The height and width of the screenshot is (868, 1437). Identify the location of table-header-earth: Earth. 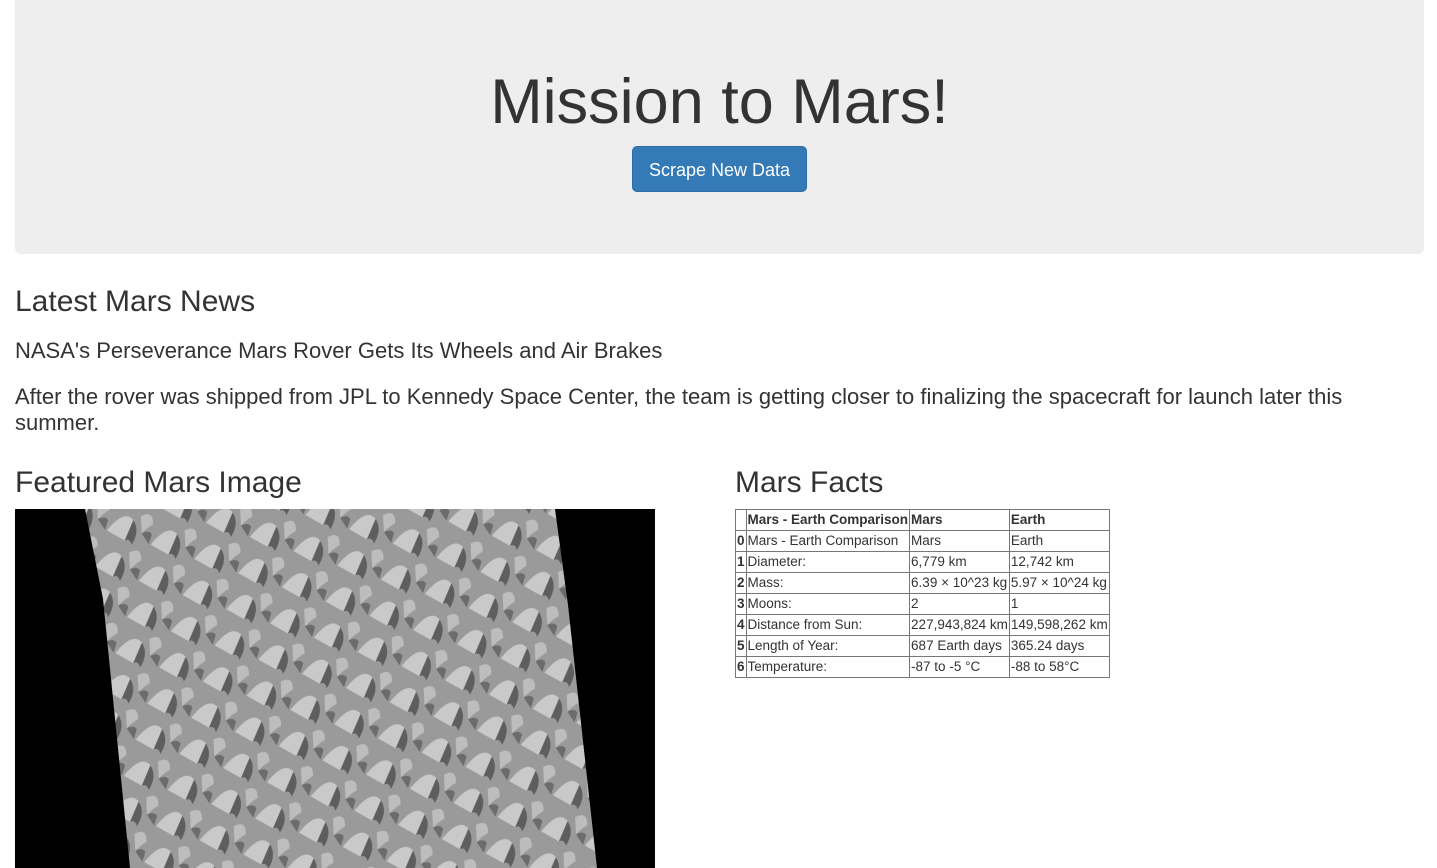
(1059, 520).